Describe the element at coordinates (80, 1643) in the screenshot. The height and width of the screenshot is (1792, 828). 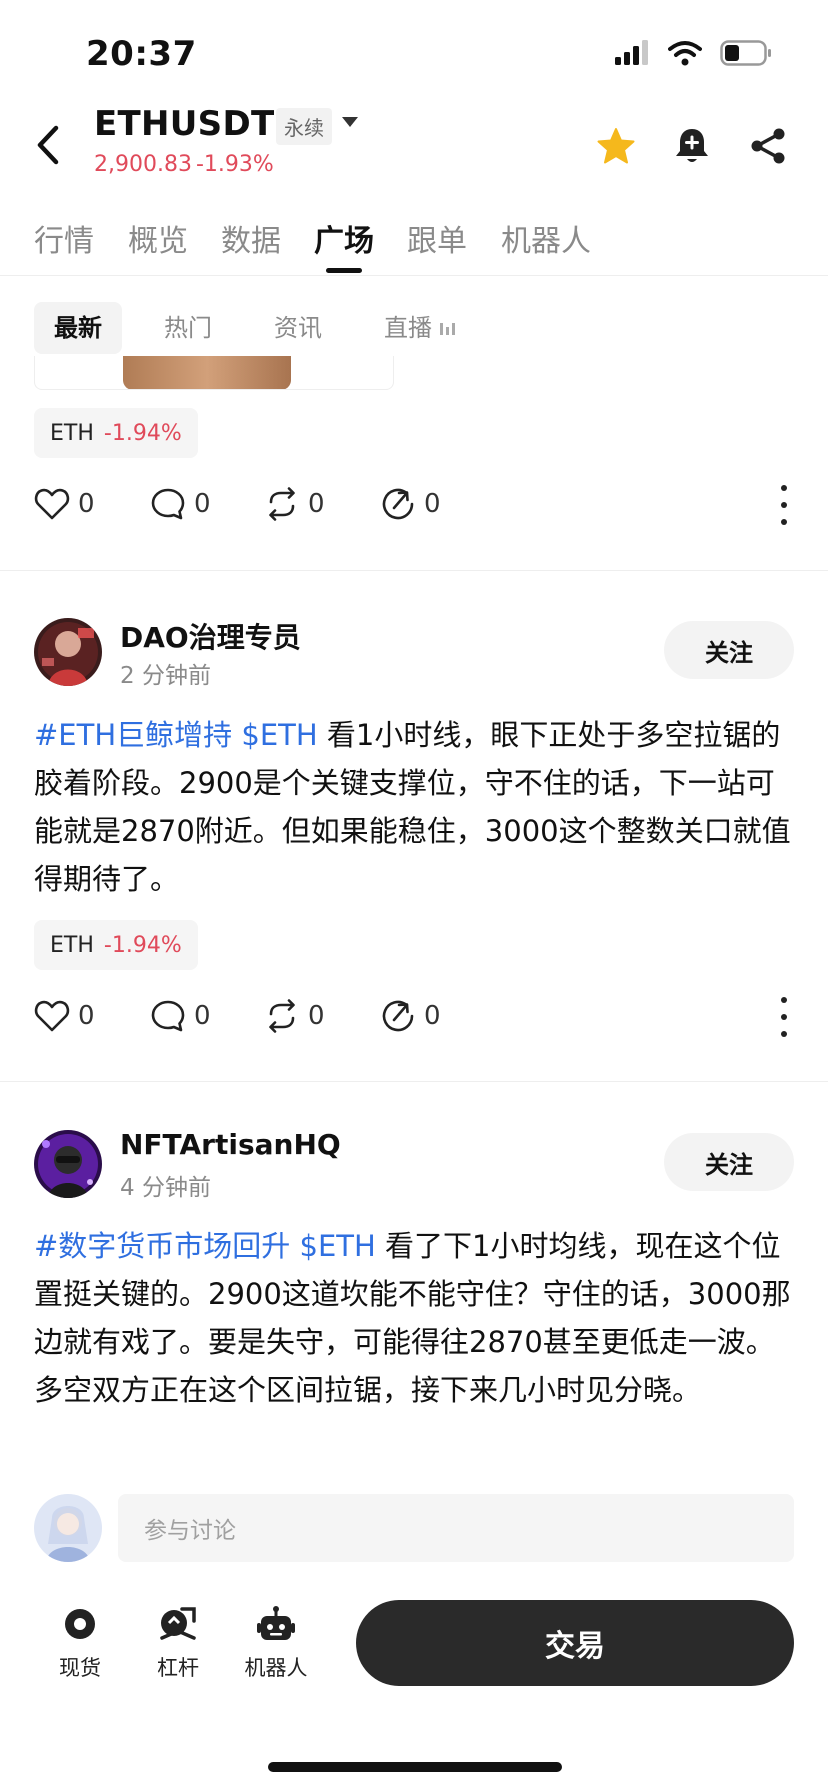
I see `spot-button: 现货` at that location.